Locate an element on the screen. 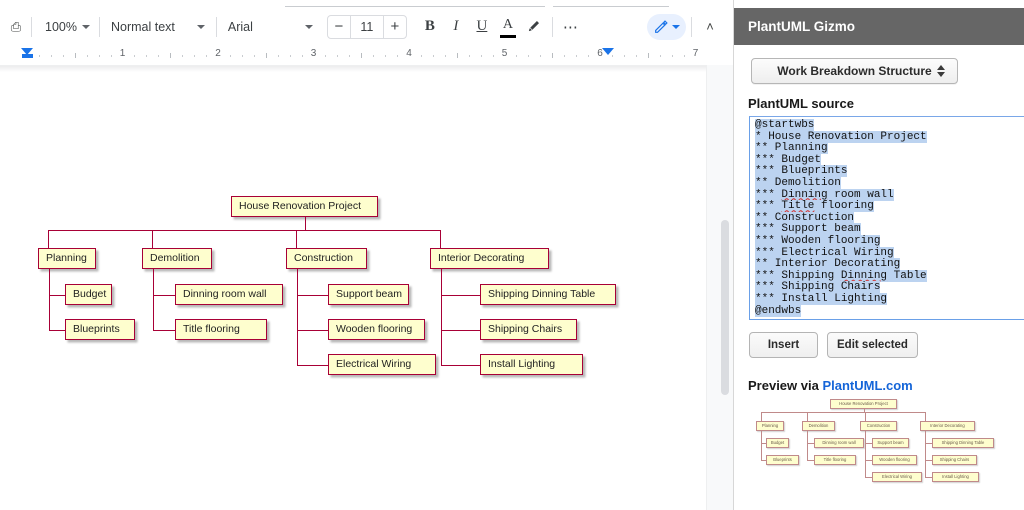 The height and width of the screenshot is (510, 1024). font-family-selector: Arial is located at coordinates (270, 27).